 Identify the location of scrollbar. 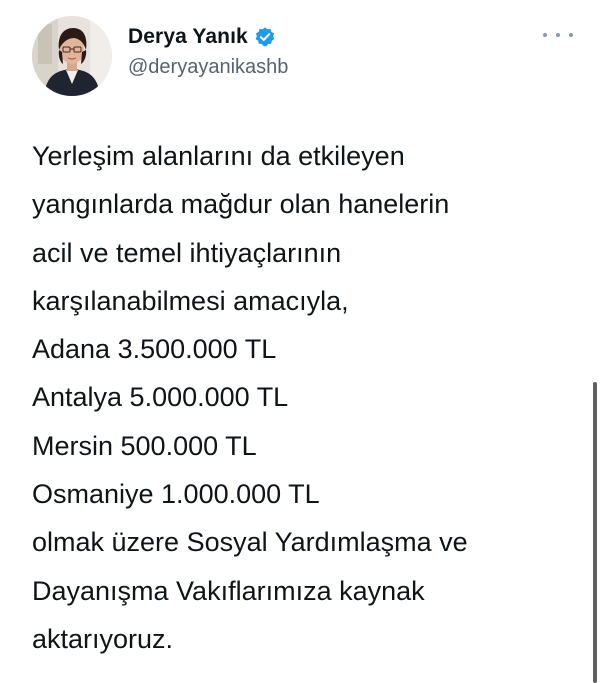
(595, 532).